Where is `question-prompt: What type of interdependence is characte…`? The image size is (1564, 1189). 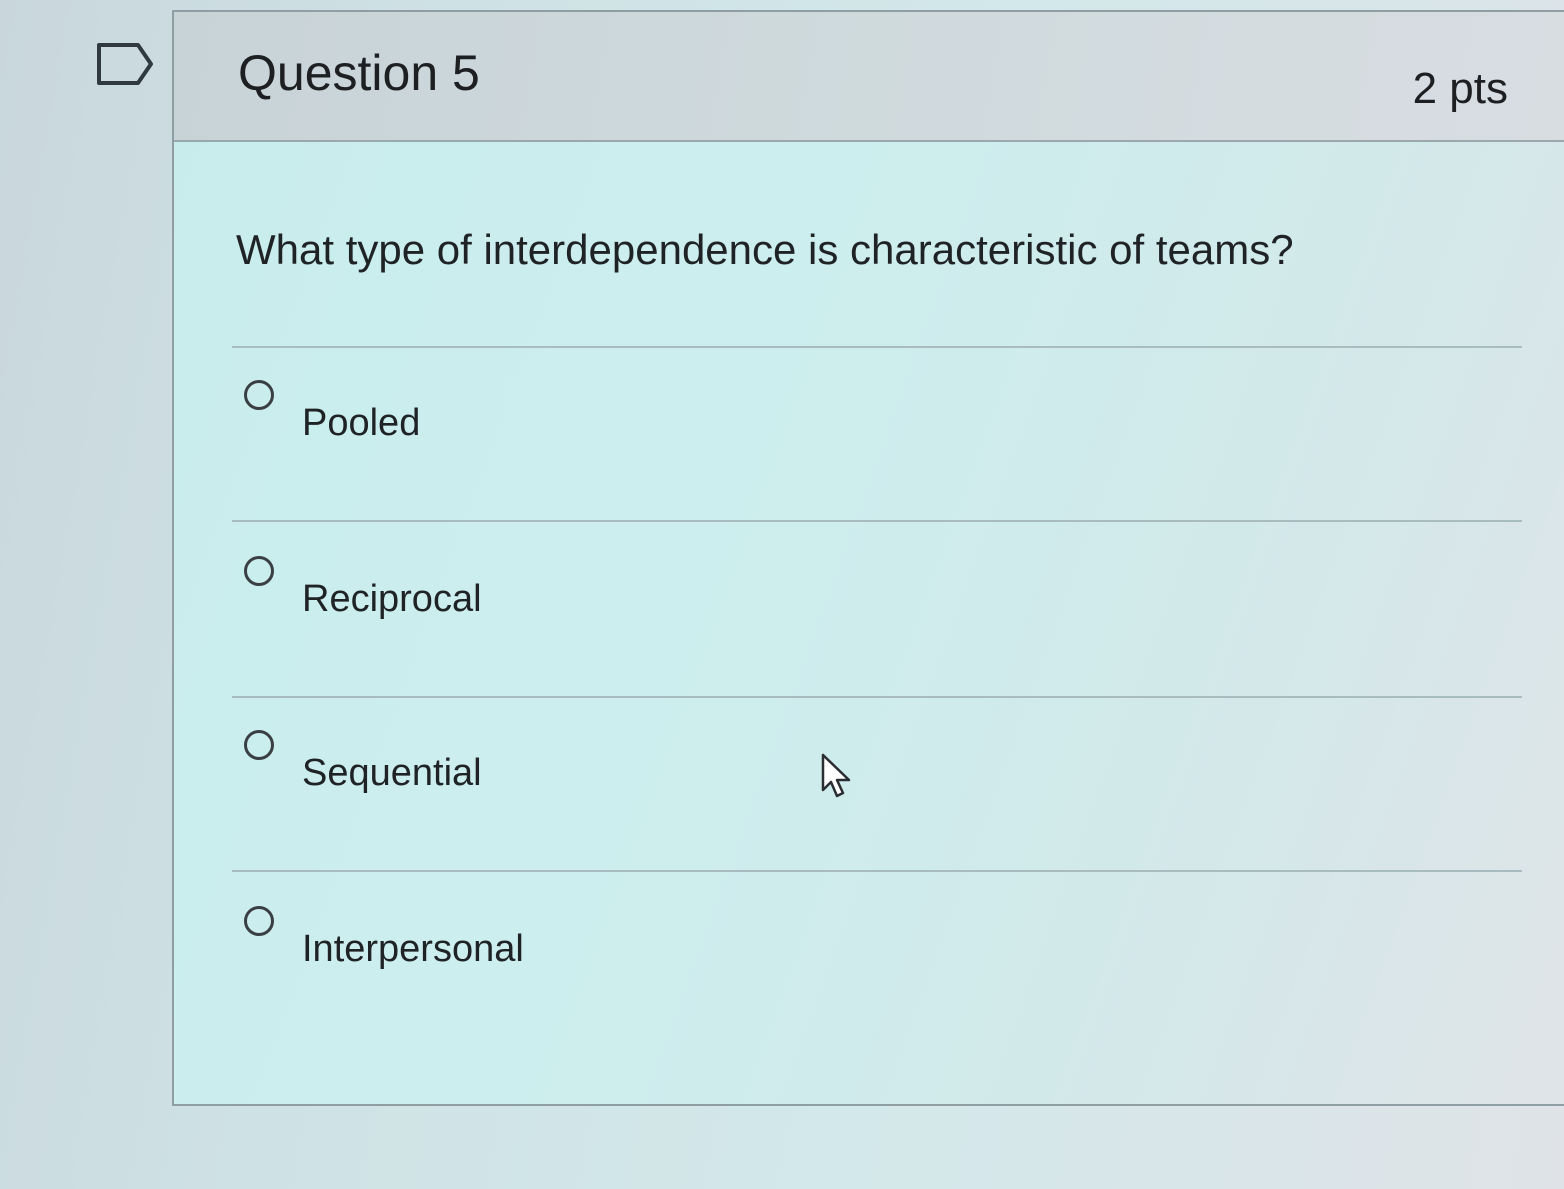
question-prompt: What type of interdependence is characte… is located at coordinates (765, 249).